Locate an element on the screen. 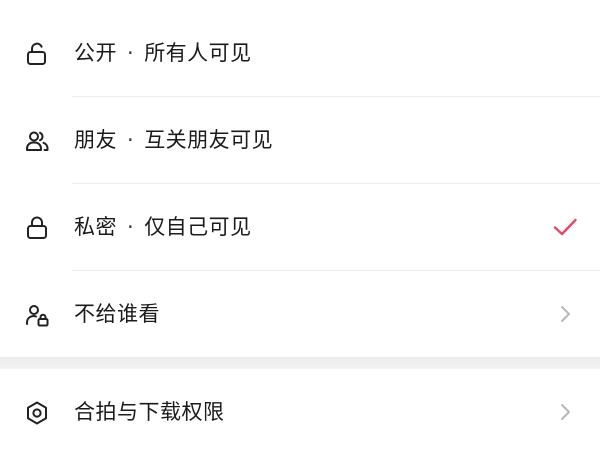 The width and height of the screenshot is (600, 455). option-public-desc: 所有人可见 is located at coordinates (198, 53).